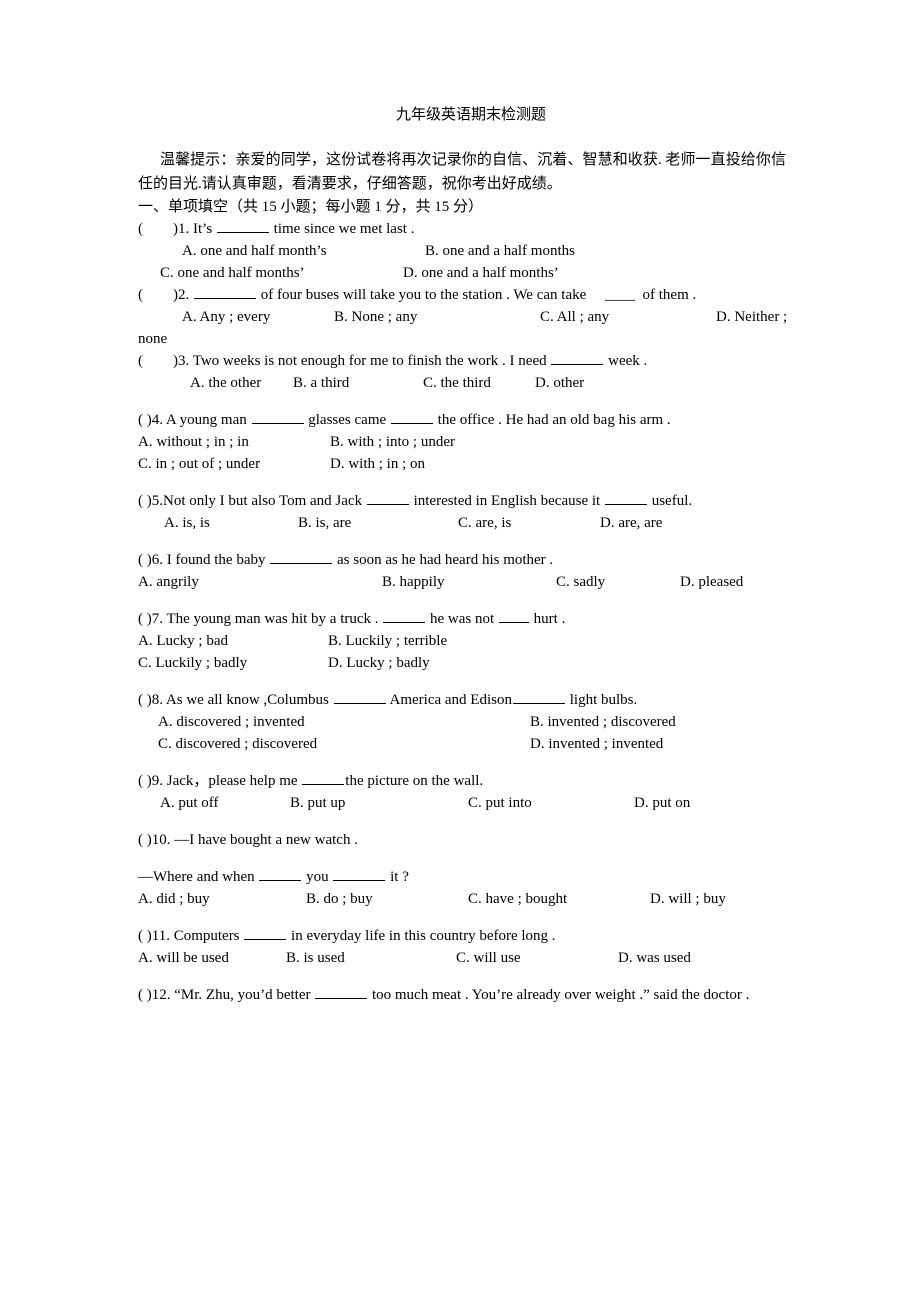 The image size is (920, 1302). Describe the element at coordinates (654, 958) in the screenshot. I see `option-d-11: D. was used` at that location.